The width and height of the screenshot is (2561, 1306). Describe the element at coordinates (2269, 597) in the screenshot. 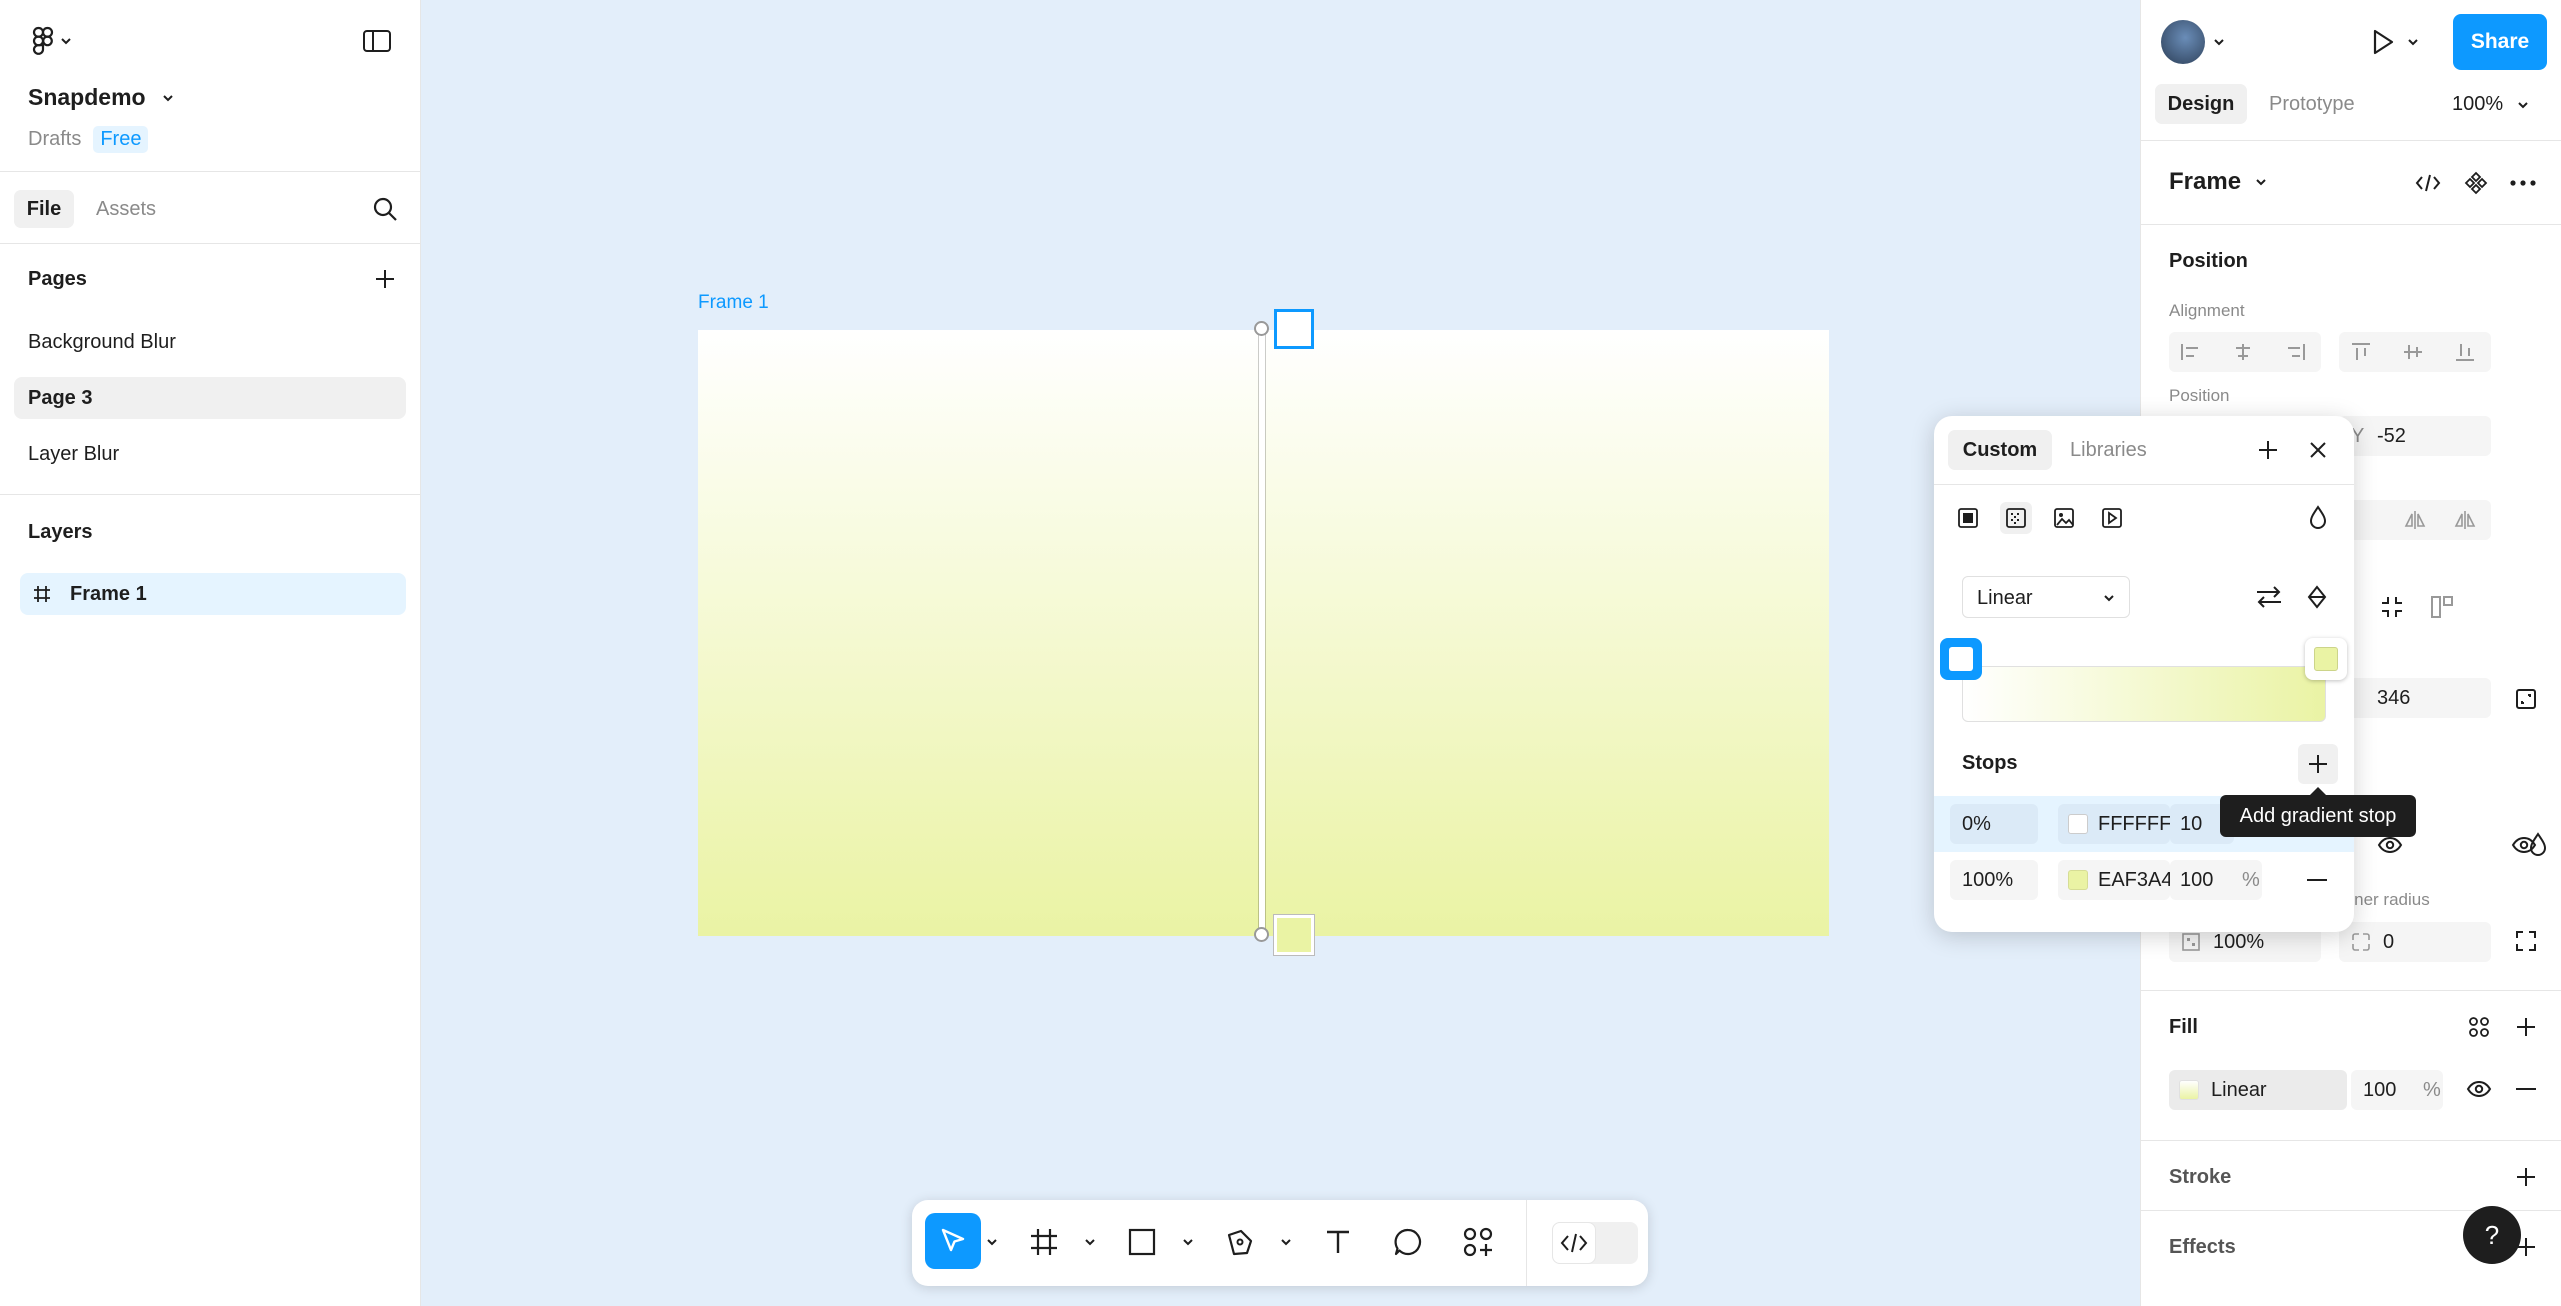

I see `flip-gradient-button` at that location.